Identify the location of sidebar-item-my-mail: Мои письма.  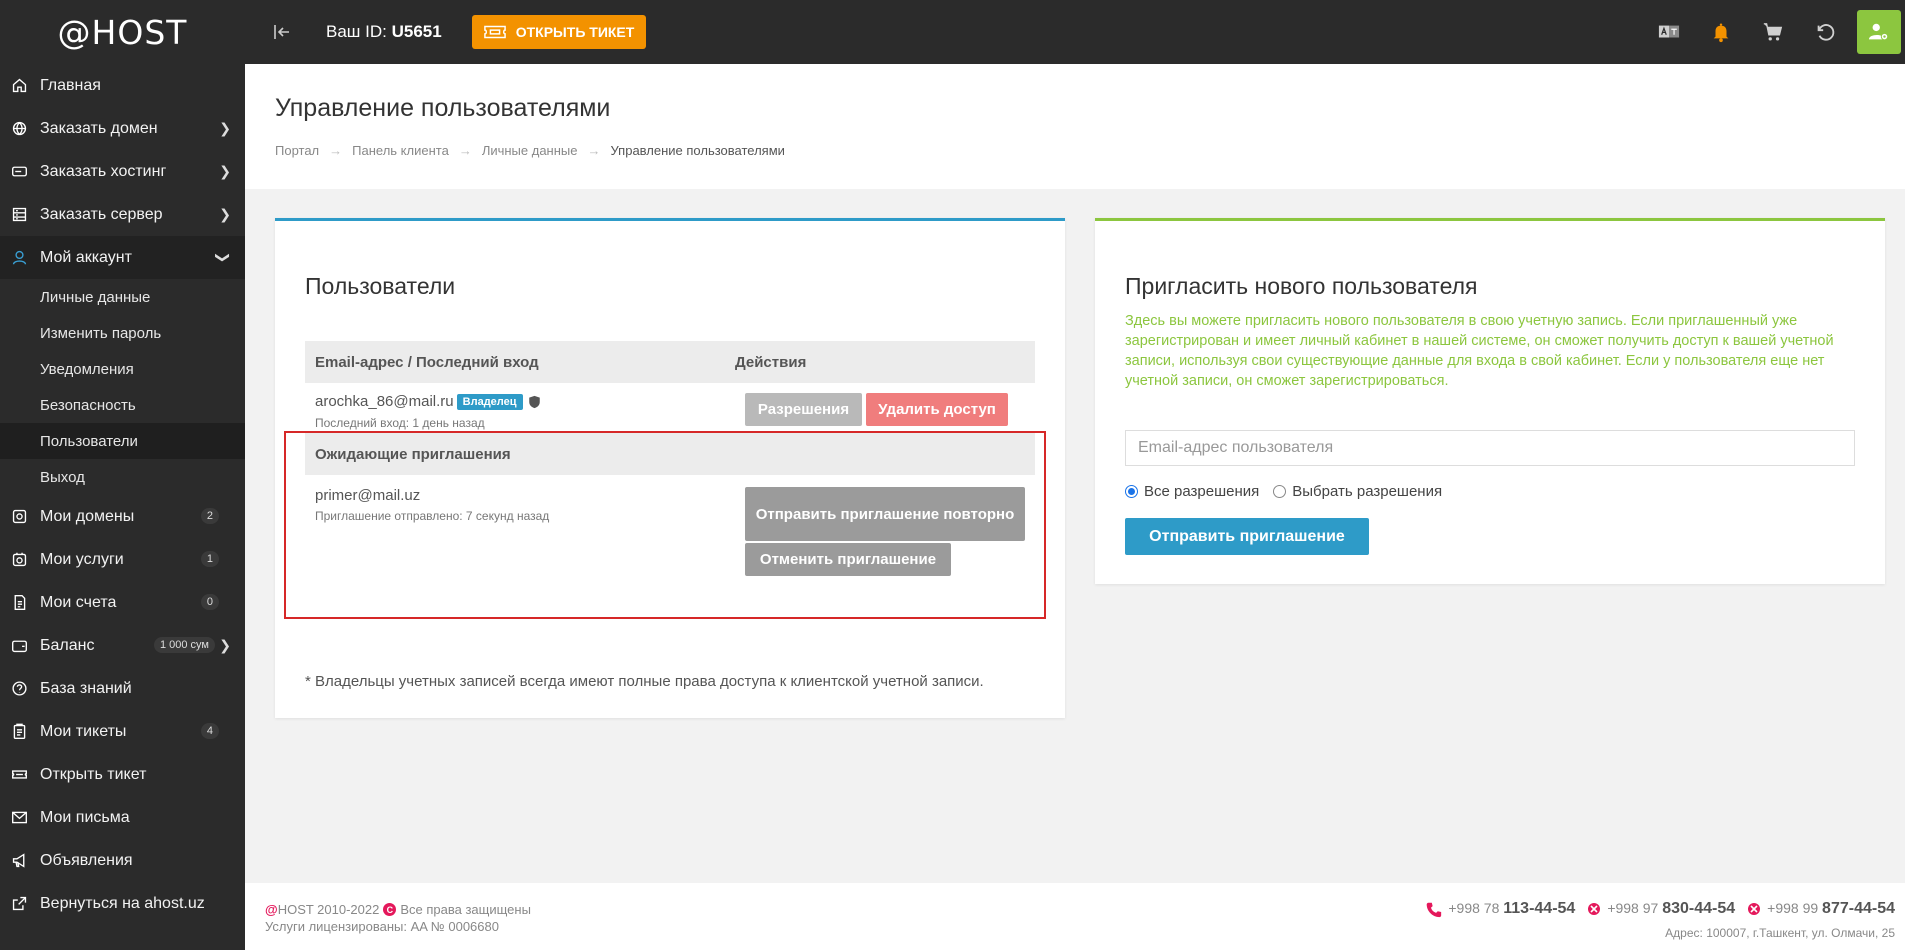
(122, 817).